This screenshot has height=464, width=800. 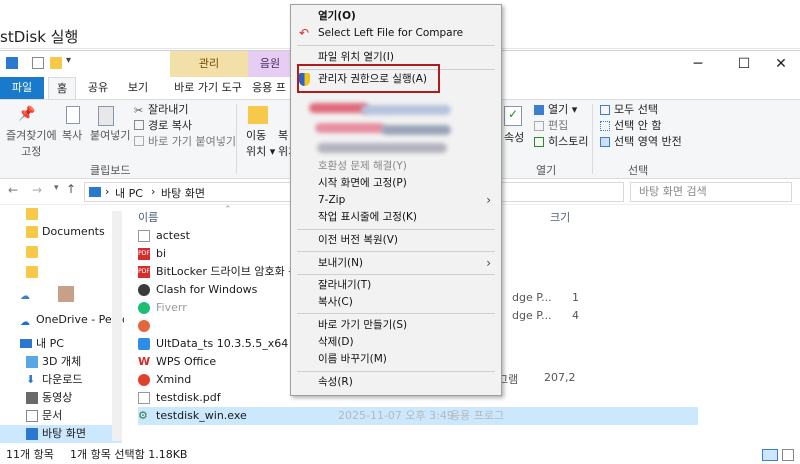 I want to click on select-all-icon, so click(x=605, y=110).